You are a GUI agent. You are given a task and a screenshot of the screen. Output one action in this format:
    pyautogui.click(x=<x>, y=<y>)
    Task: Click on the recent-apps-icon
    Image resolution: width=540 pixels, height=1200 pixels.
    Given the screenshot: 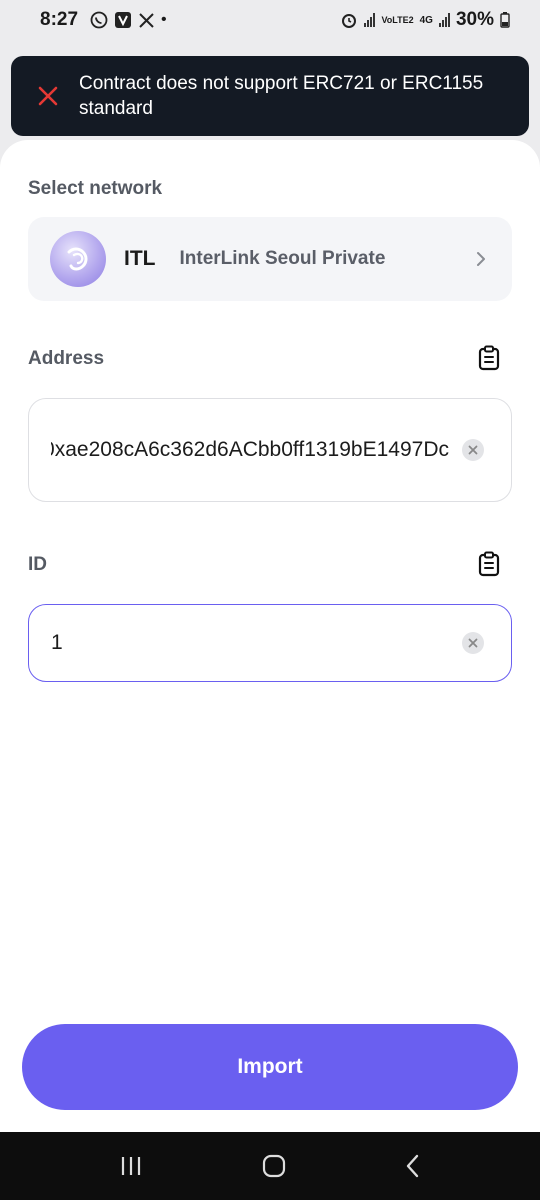 What is the action you would take?
    pyautogui.click(x=131, y=1166)
    